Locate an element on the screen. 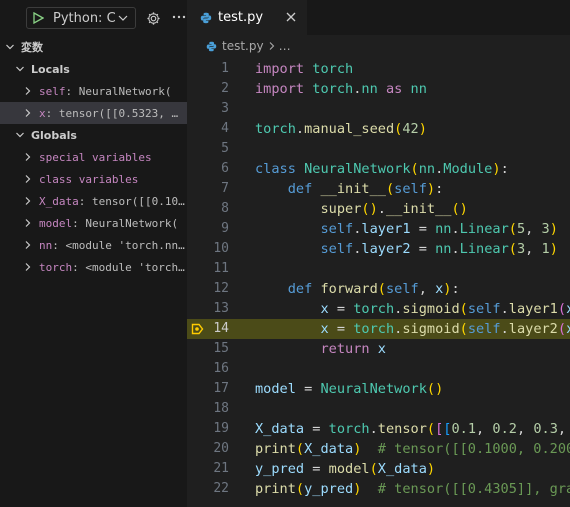  variable-name: X_data is located at coordinates (59, 201).